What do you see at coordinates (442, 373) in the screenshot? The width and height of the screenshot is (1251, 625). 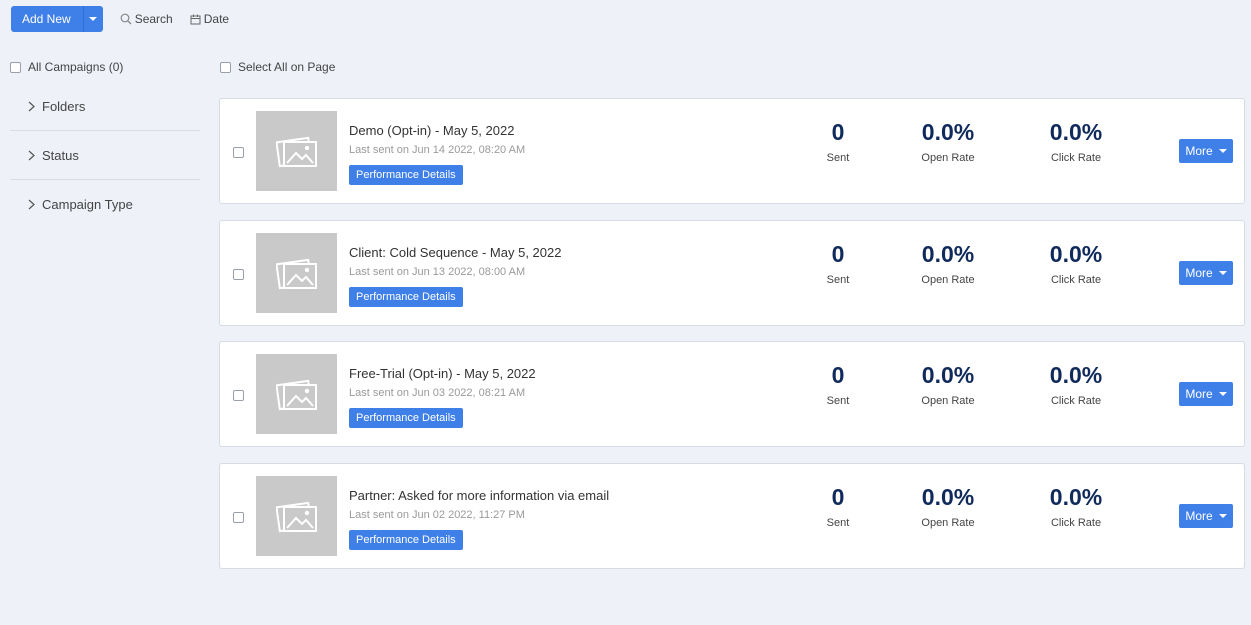 I see `campaign-title: Free-Trial (Opt-in) - May 5, 2022` at bounding box center [442, 373].